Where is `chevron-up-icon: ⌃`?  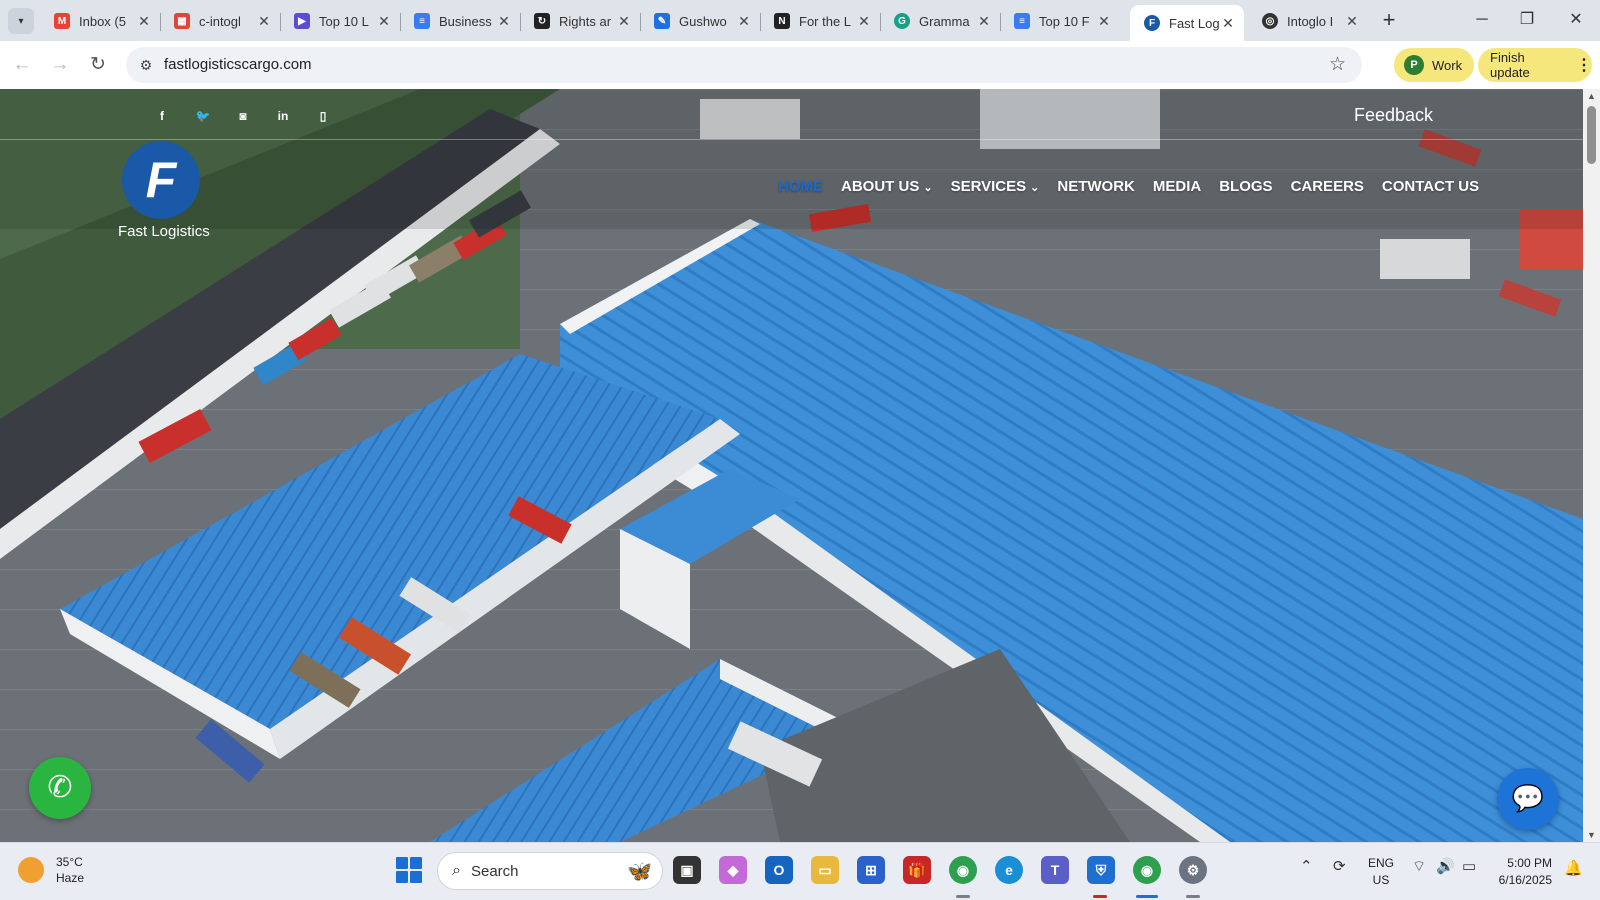
chevron-up-icon: ⌃ is located at coordinates (1306, 866).